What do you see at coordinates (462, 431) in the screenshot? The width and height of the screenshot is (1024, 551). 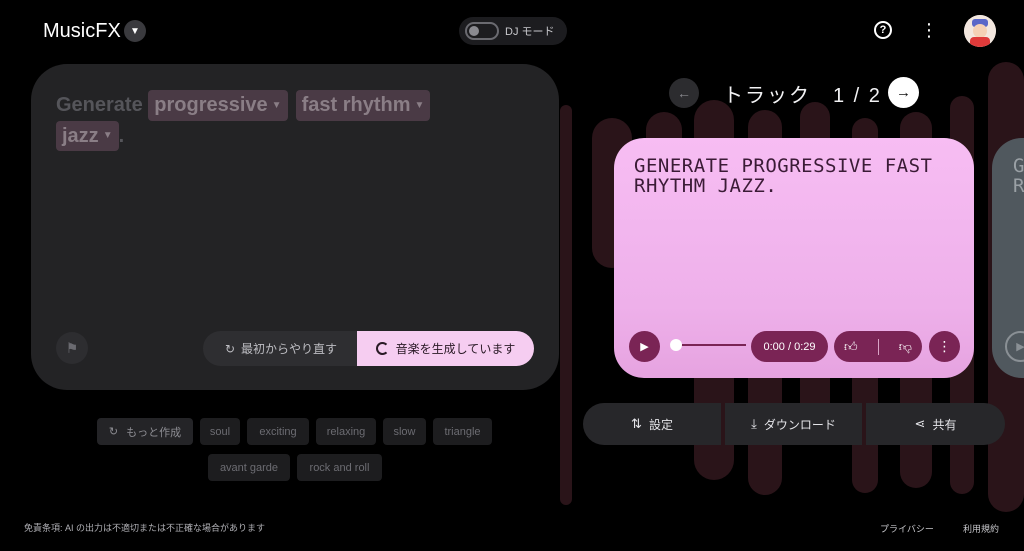 I see `suggestion-chip: triangle` at bounding box center [462, 431].